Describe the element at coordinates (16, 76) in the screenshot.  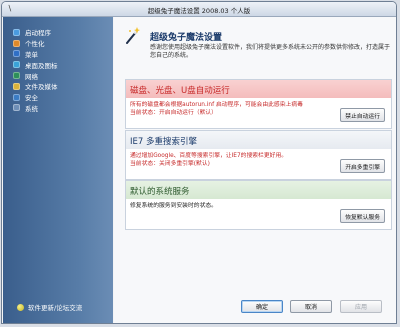
I see `network-icon` at that location.